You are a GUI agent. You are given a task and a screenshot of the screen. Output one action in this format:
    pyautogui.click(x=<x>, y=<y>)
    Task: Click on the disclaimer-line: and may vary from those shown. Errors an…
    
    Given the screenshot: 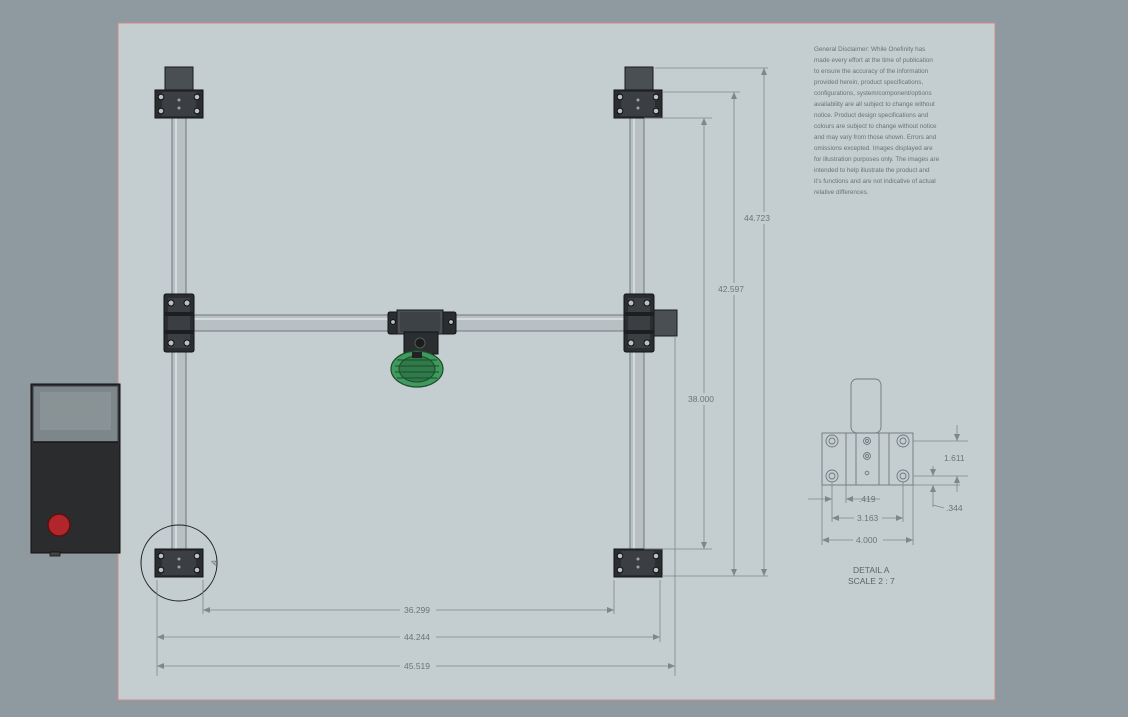 What is the action you would take?
    pyautogui.click(x=875, y=137)
    